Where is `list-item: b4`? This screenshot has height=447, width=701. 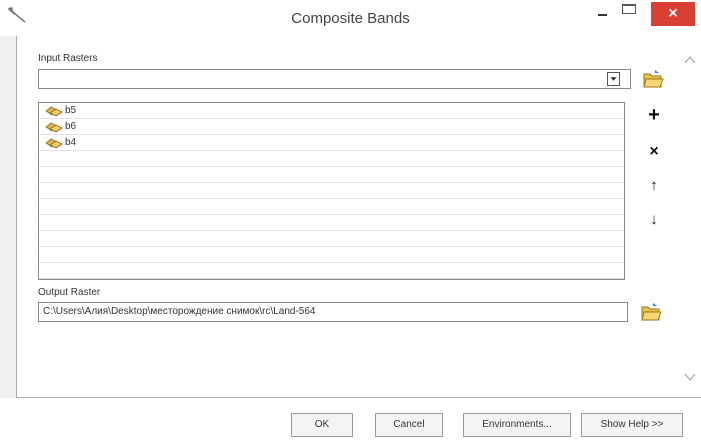
list-item: b4 is located at coordinates (331, 143).